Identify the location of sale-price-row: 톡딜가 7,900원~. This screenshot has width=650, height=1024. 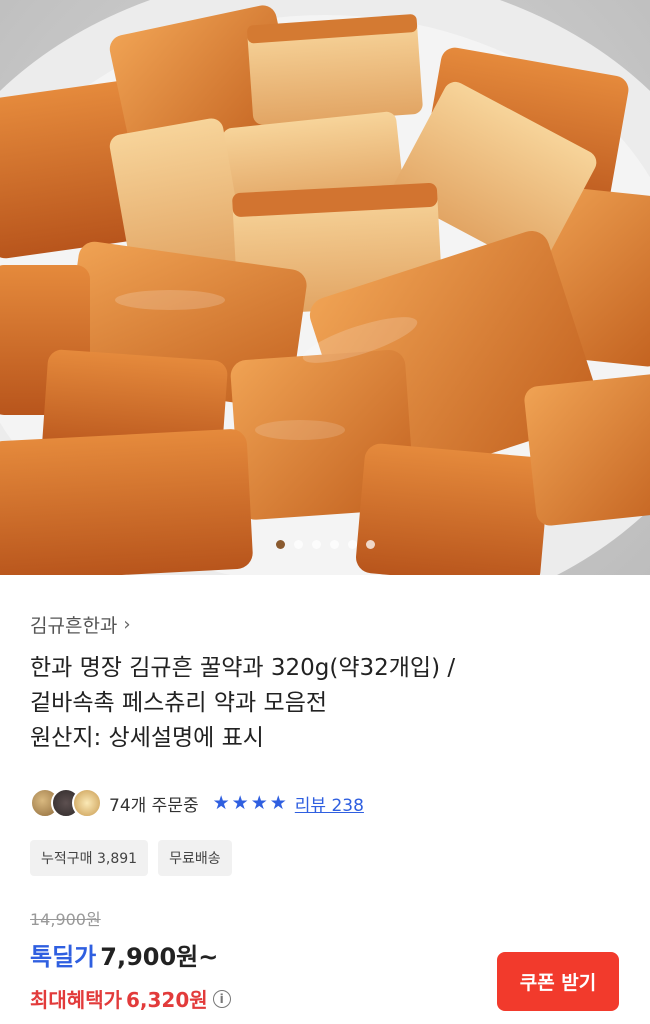
(124, 954).